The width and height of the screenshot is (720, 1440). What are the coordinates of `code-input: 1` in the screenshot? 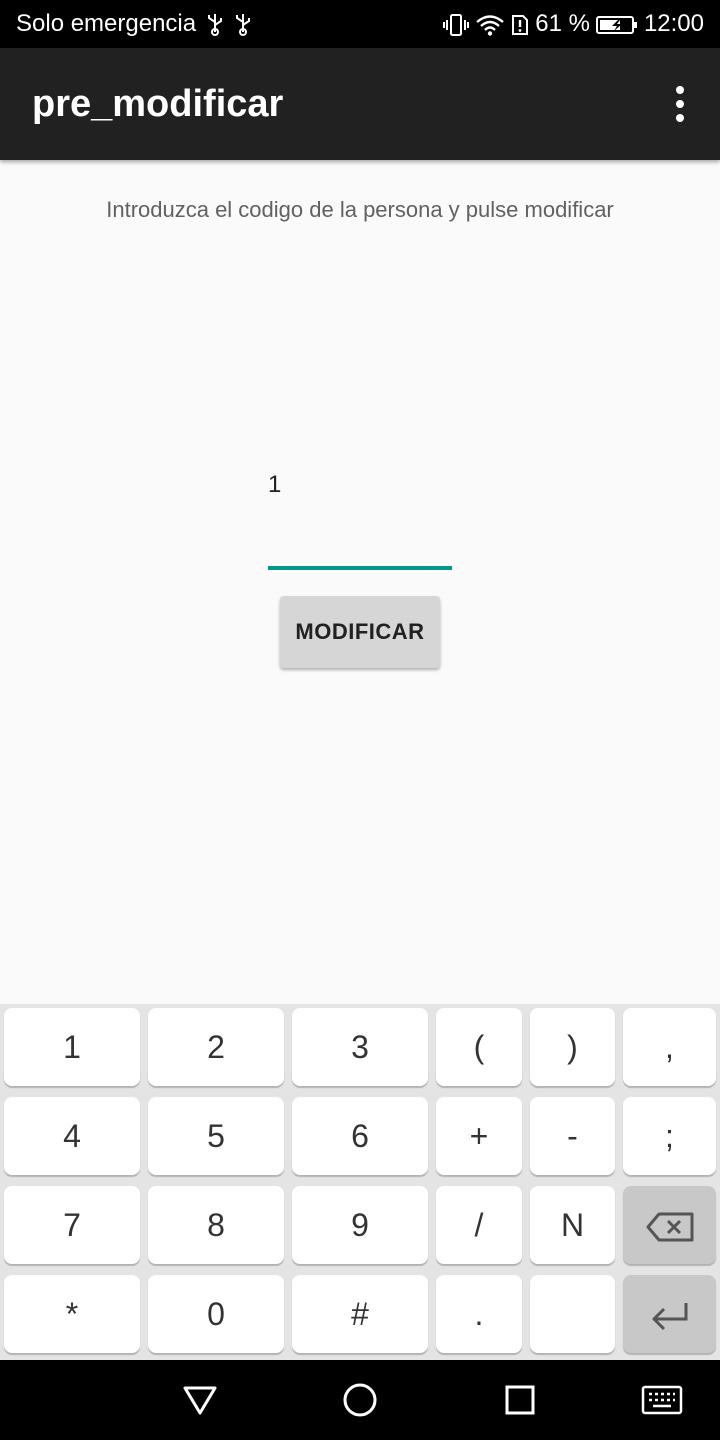 It's located at (360, 516).